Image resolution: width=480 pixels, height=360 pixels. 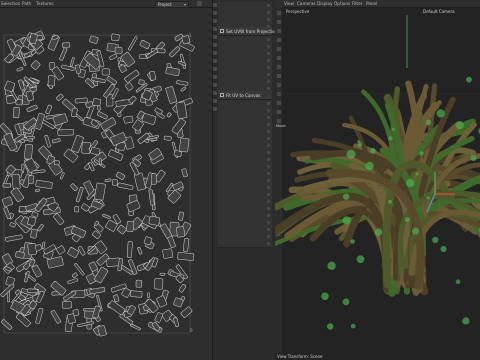 I want to click on menu-path: Path, so click(x=26, y=3).